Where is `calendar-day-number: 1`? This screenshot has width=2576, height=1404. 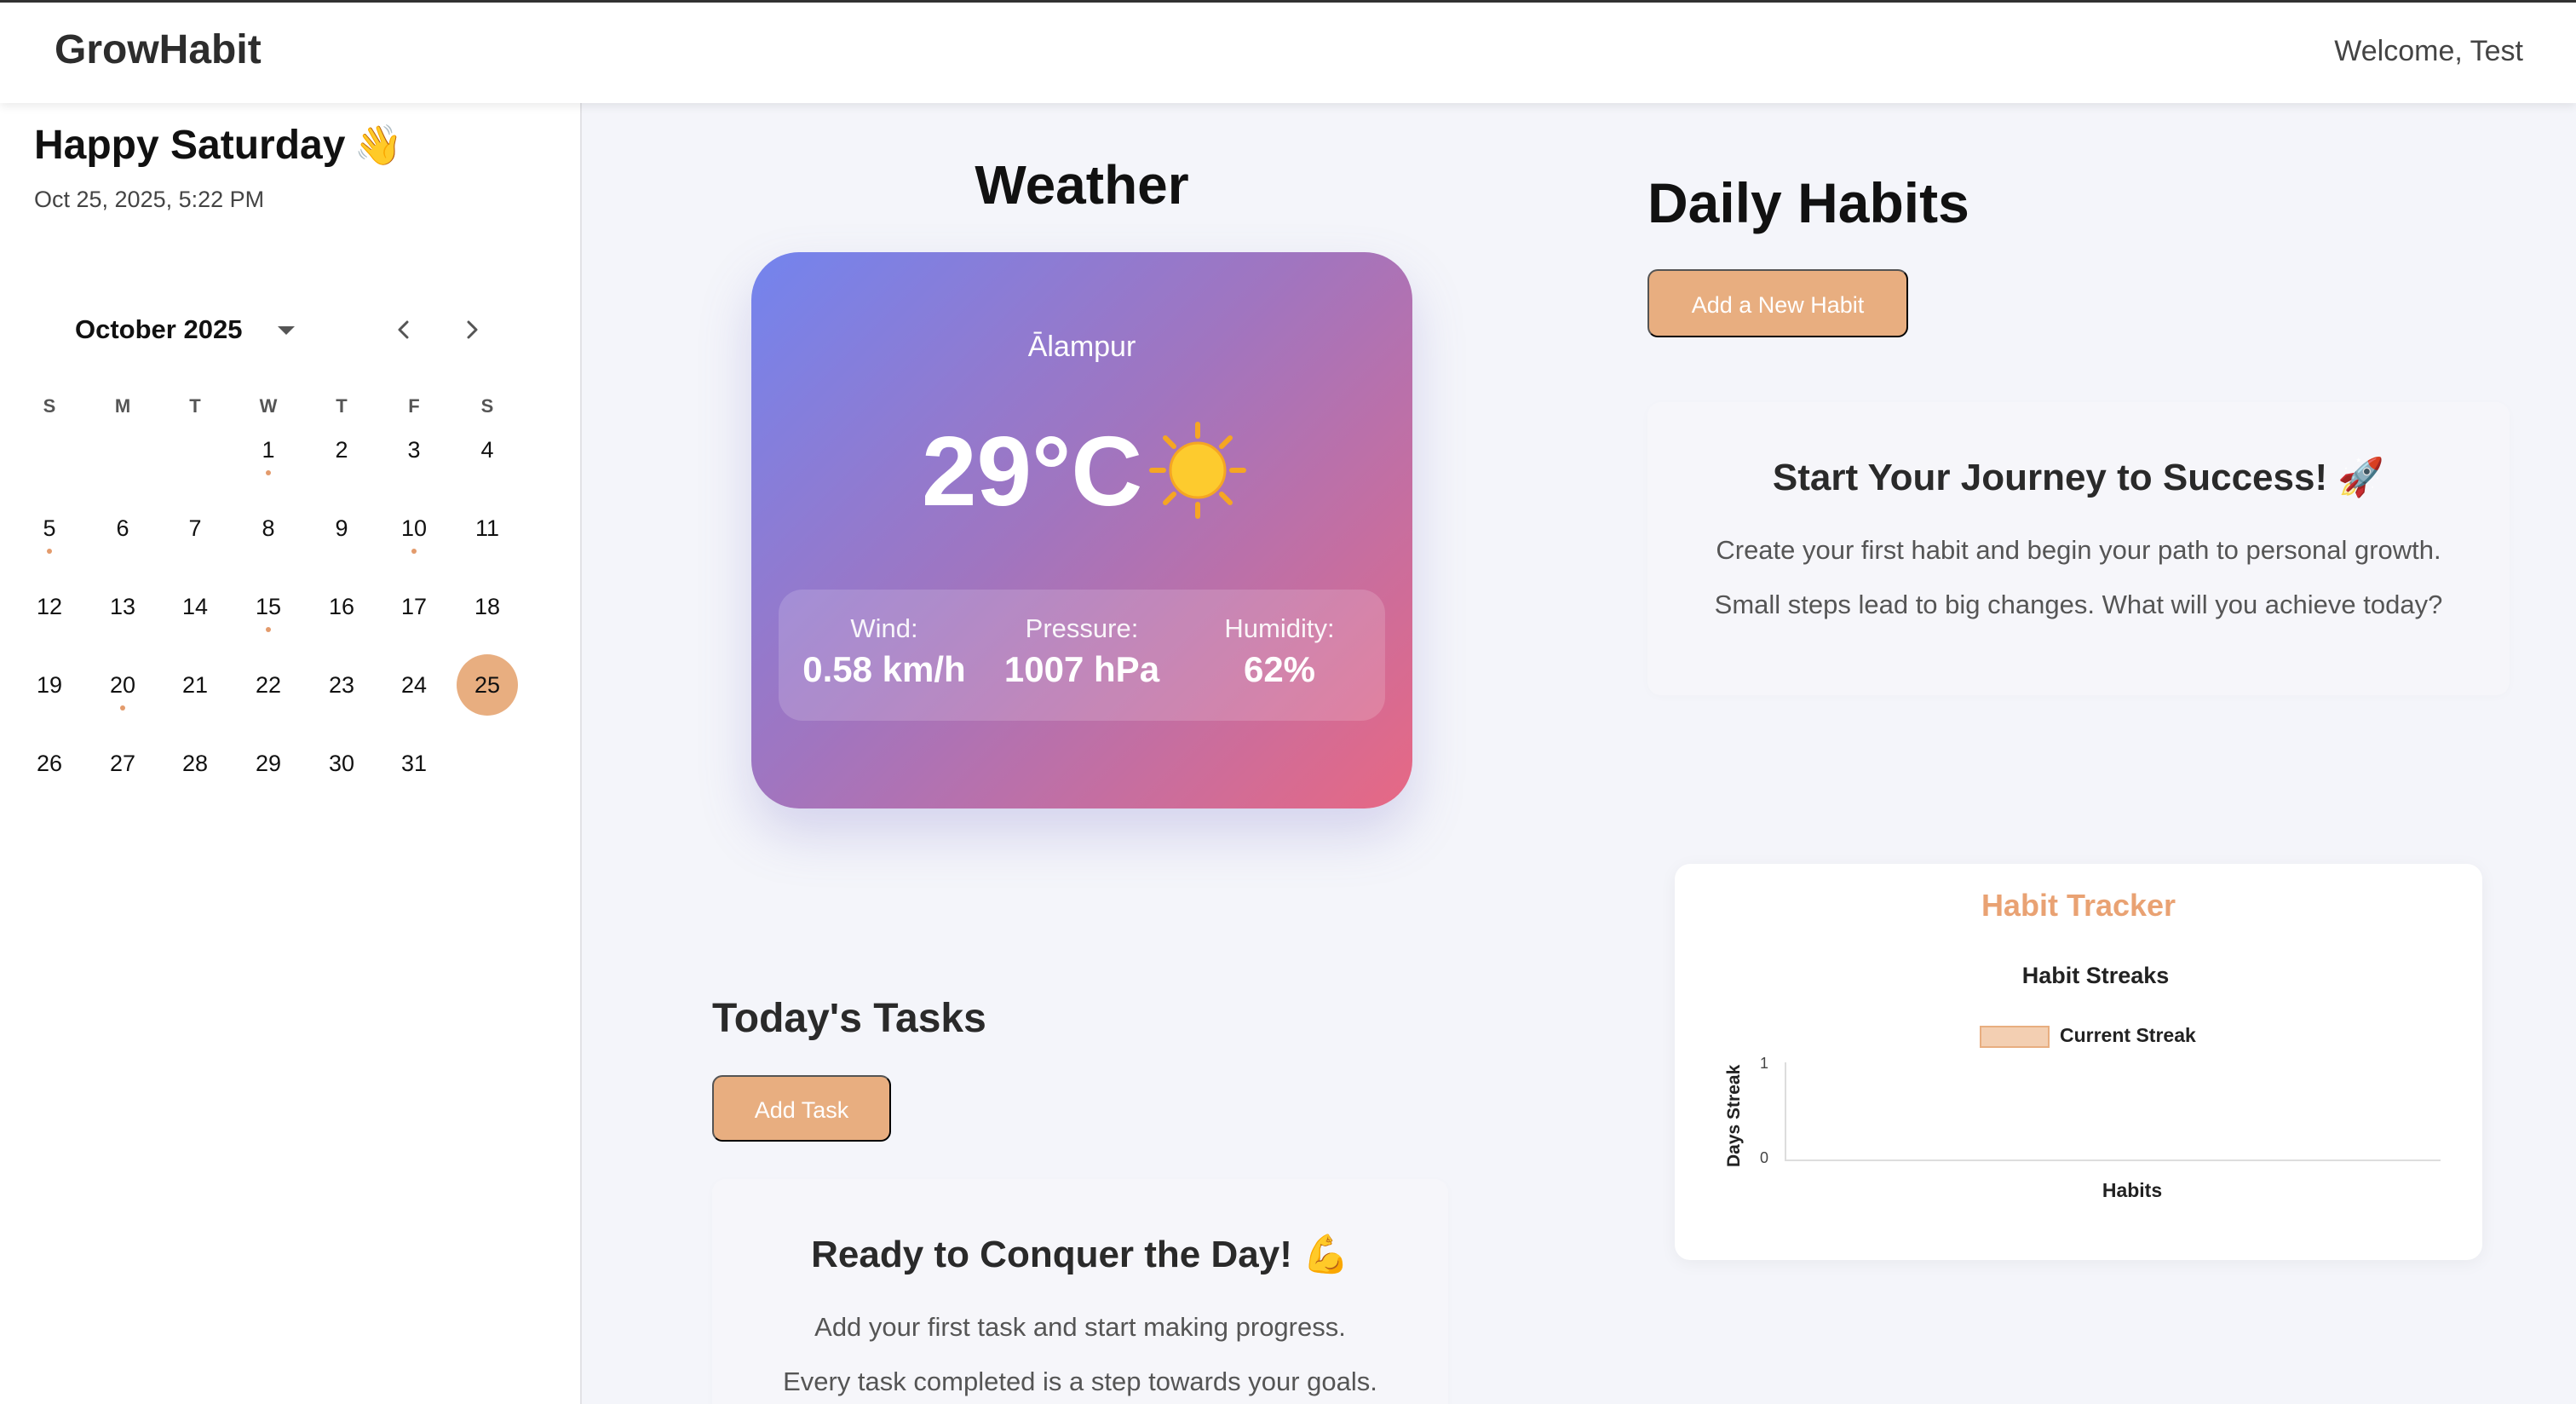 calendar-day-number: 1 is located at coordinates (268, 450).